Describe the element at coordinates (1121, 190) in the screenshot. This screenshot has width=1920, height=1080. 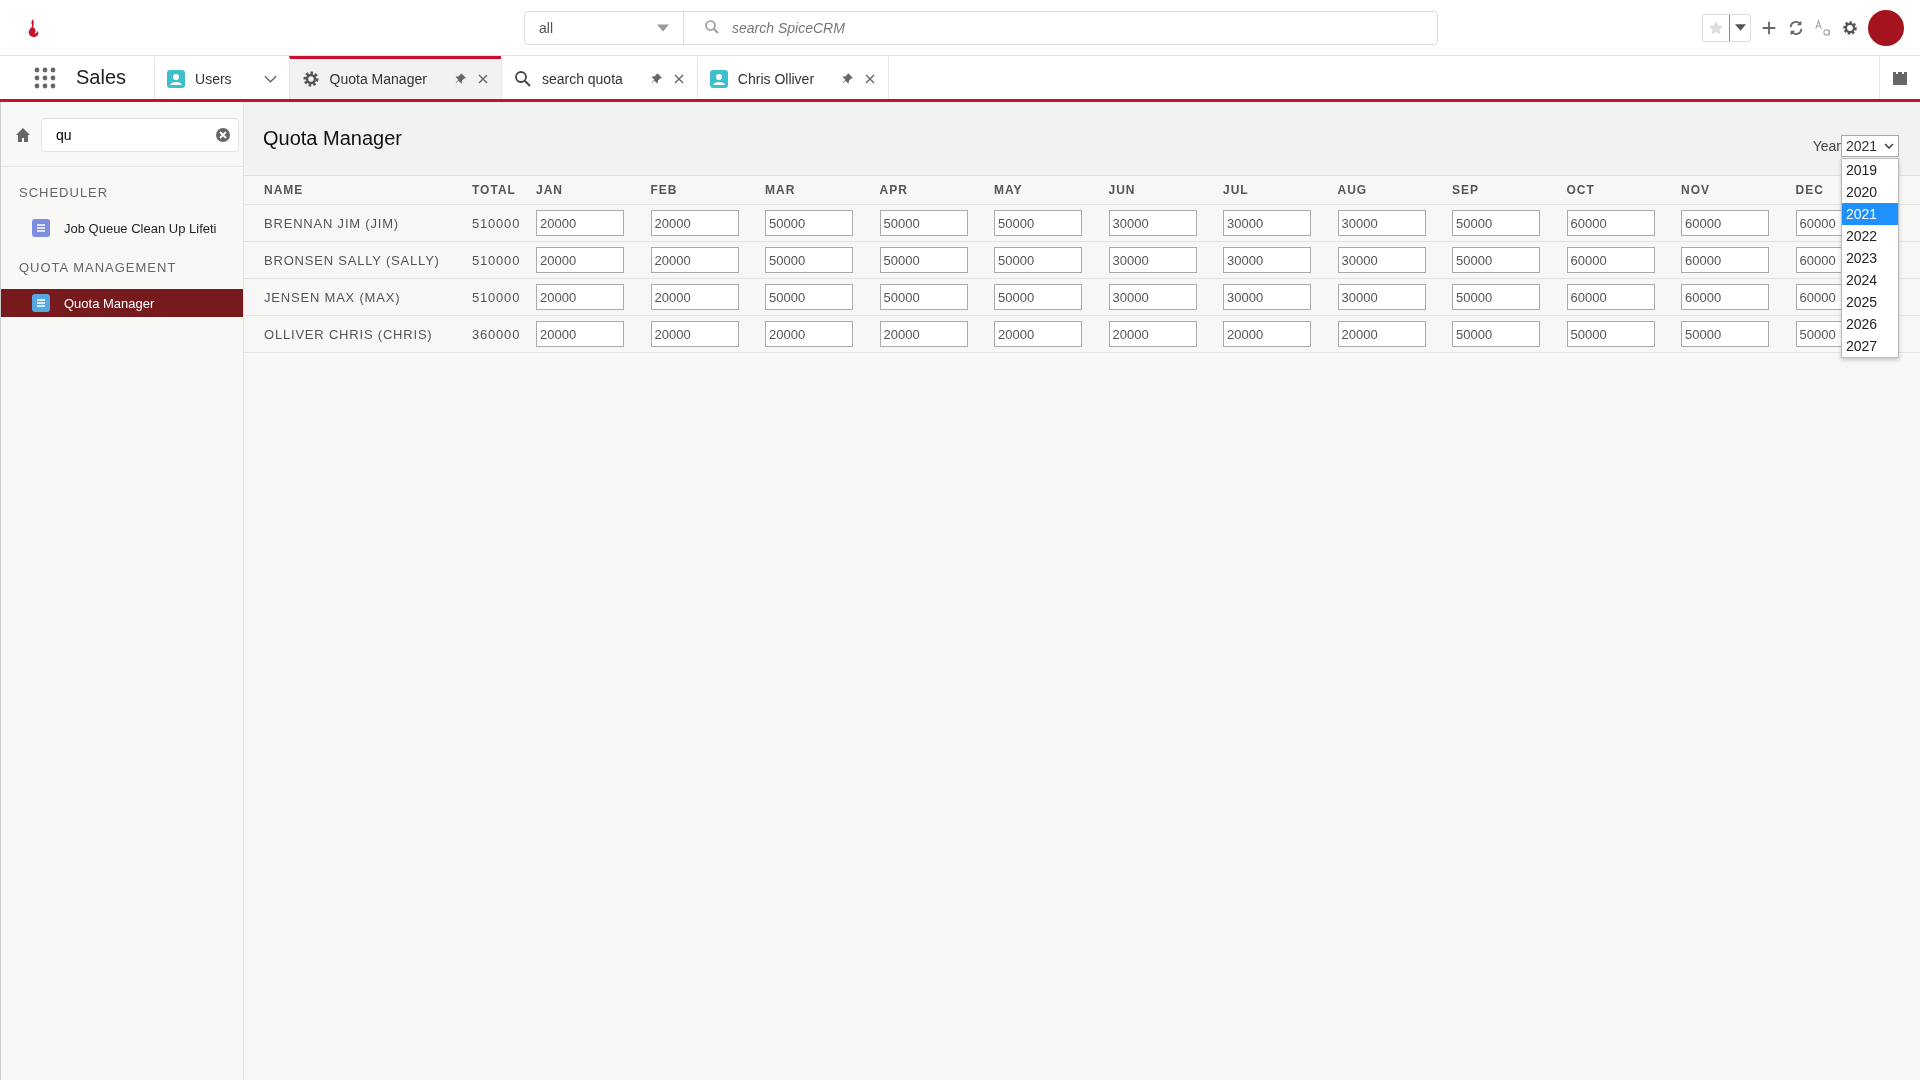
I see `column-header: JUN` at that location.